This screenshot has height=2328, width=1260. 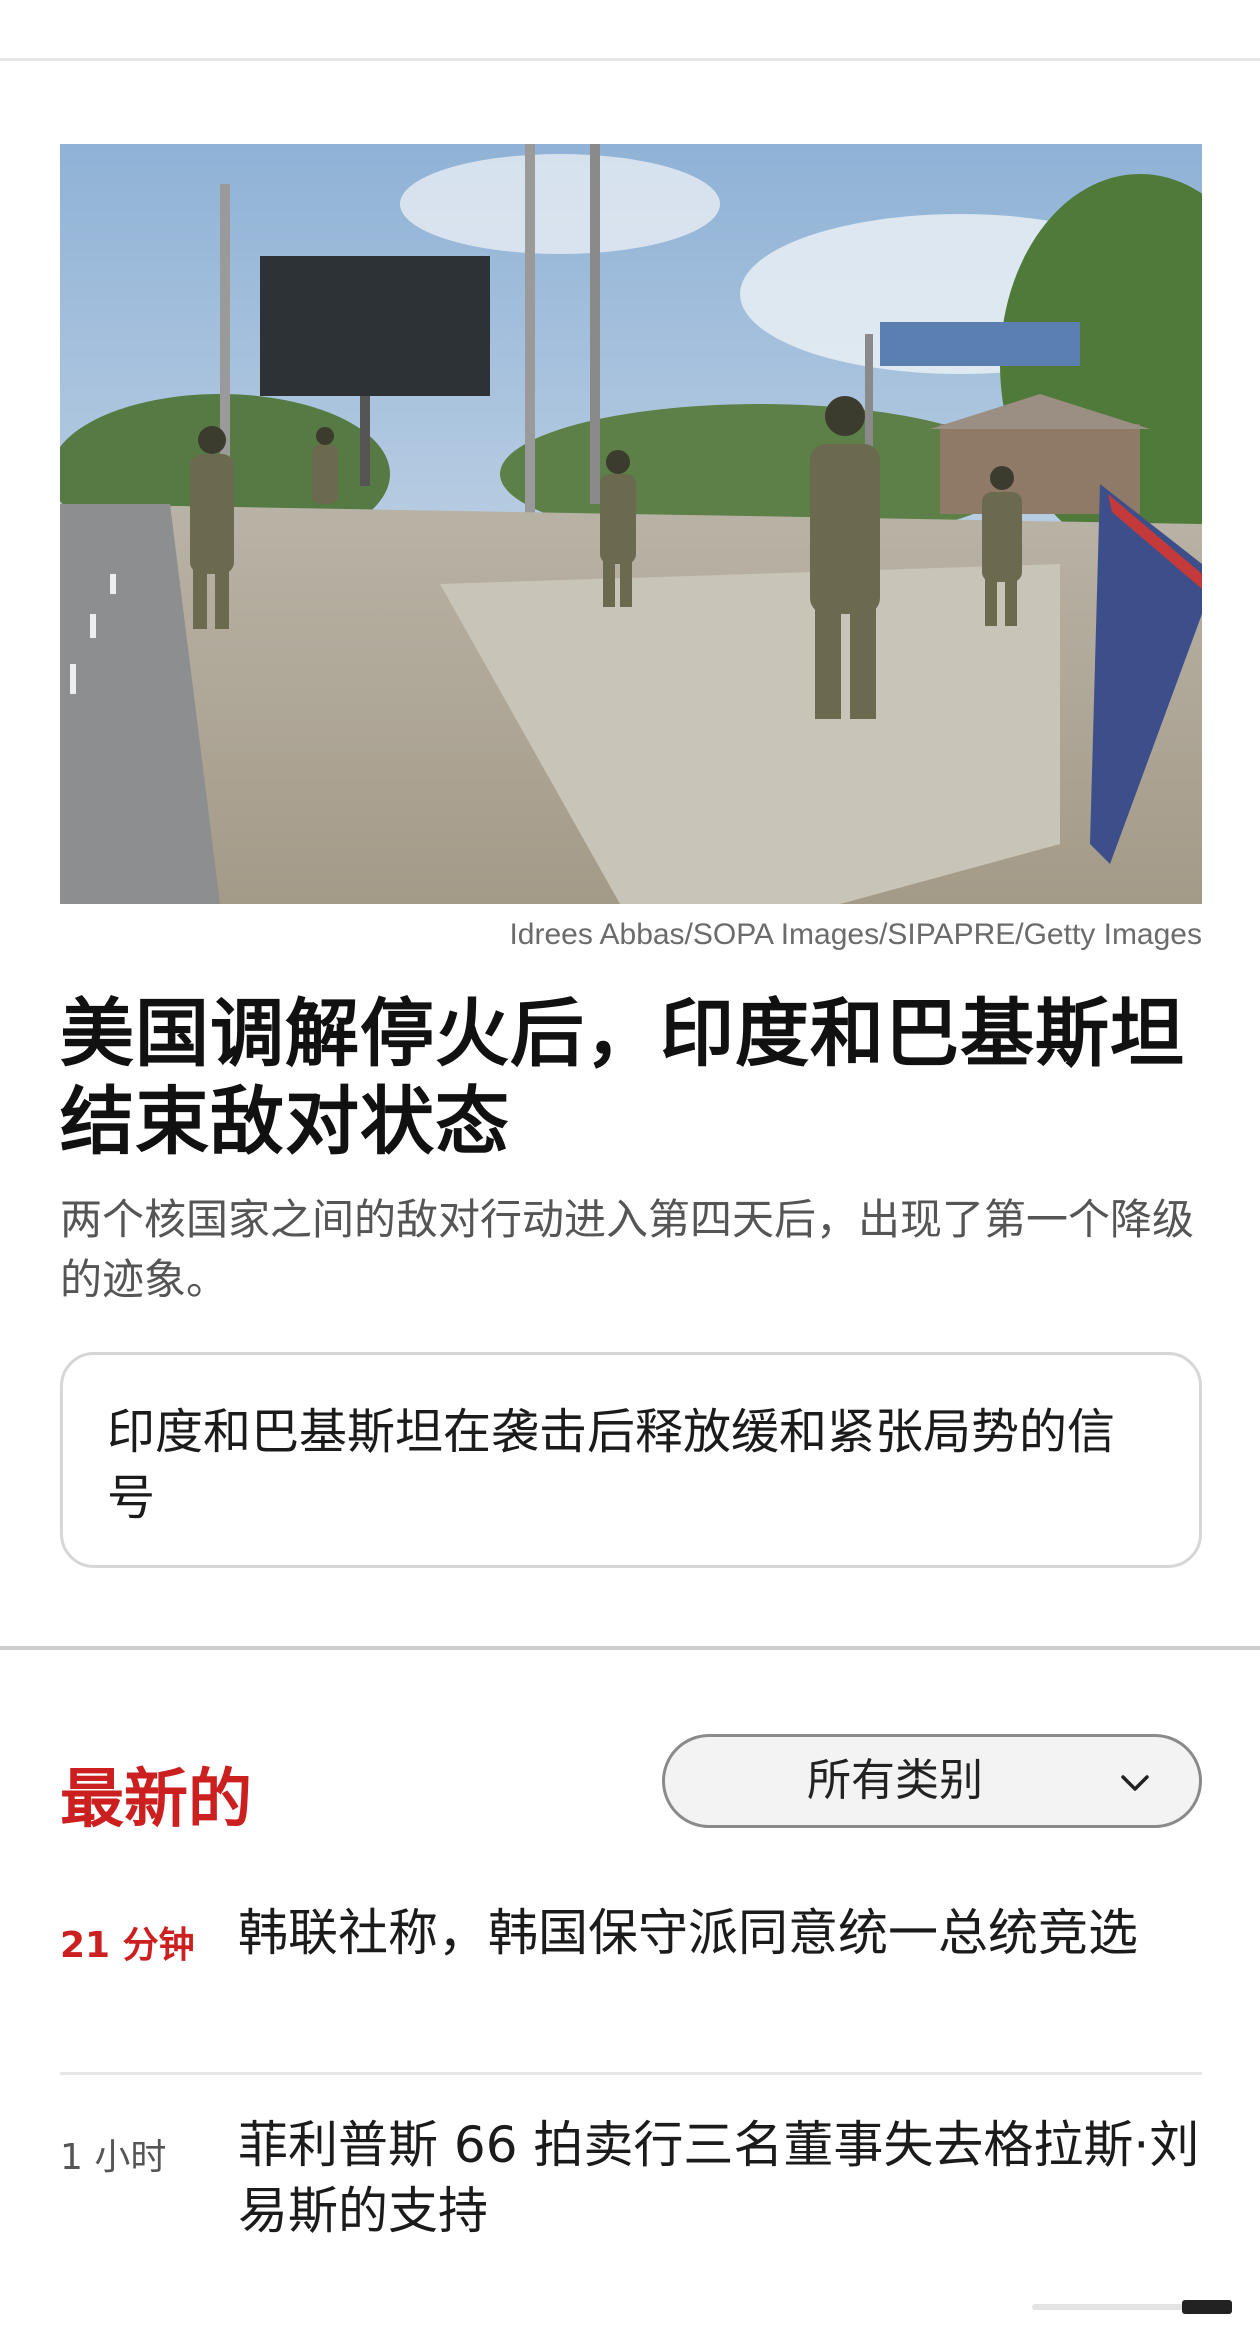 I want to click on scroll-indicator, so click(x=1132, y=2307).